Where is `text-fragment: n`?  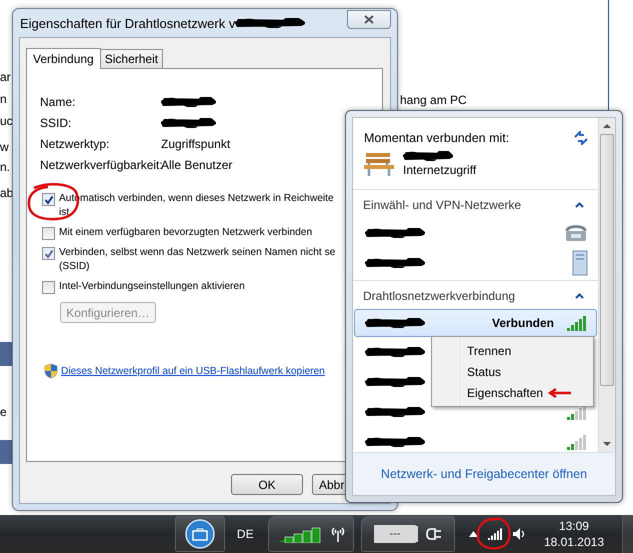 text-fragment: n is located at coordinates (3, 99).